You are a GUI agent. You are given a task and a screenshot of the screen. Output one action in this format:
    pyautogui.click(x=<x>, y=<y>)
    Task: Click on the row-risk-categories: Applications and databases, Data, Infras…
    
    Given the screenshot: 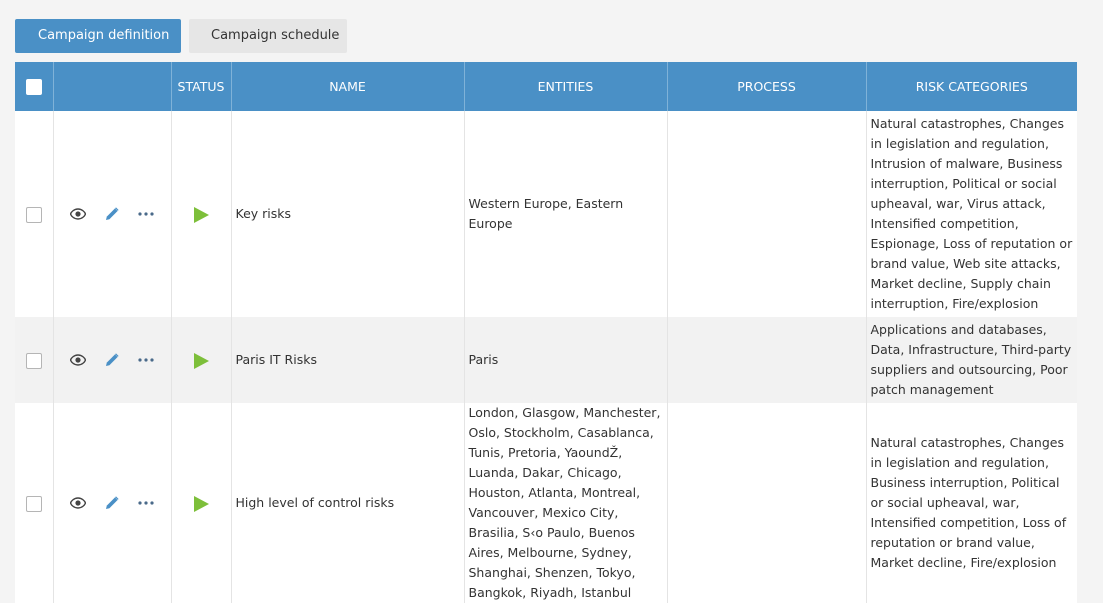 What is the action you would take?
    pyautogui.click(x=971, y=360)
    